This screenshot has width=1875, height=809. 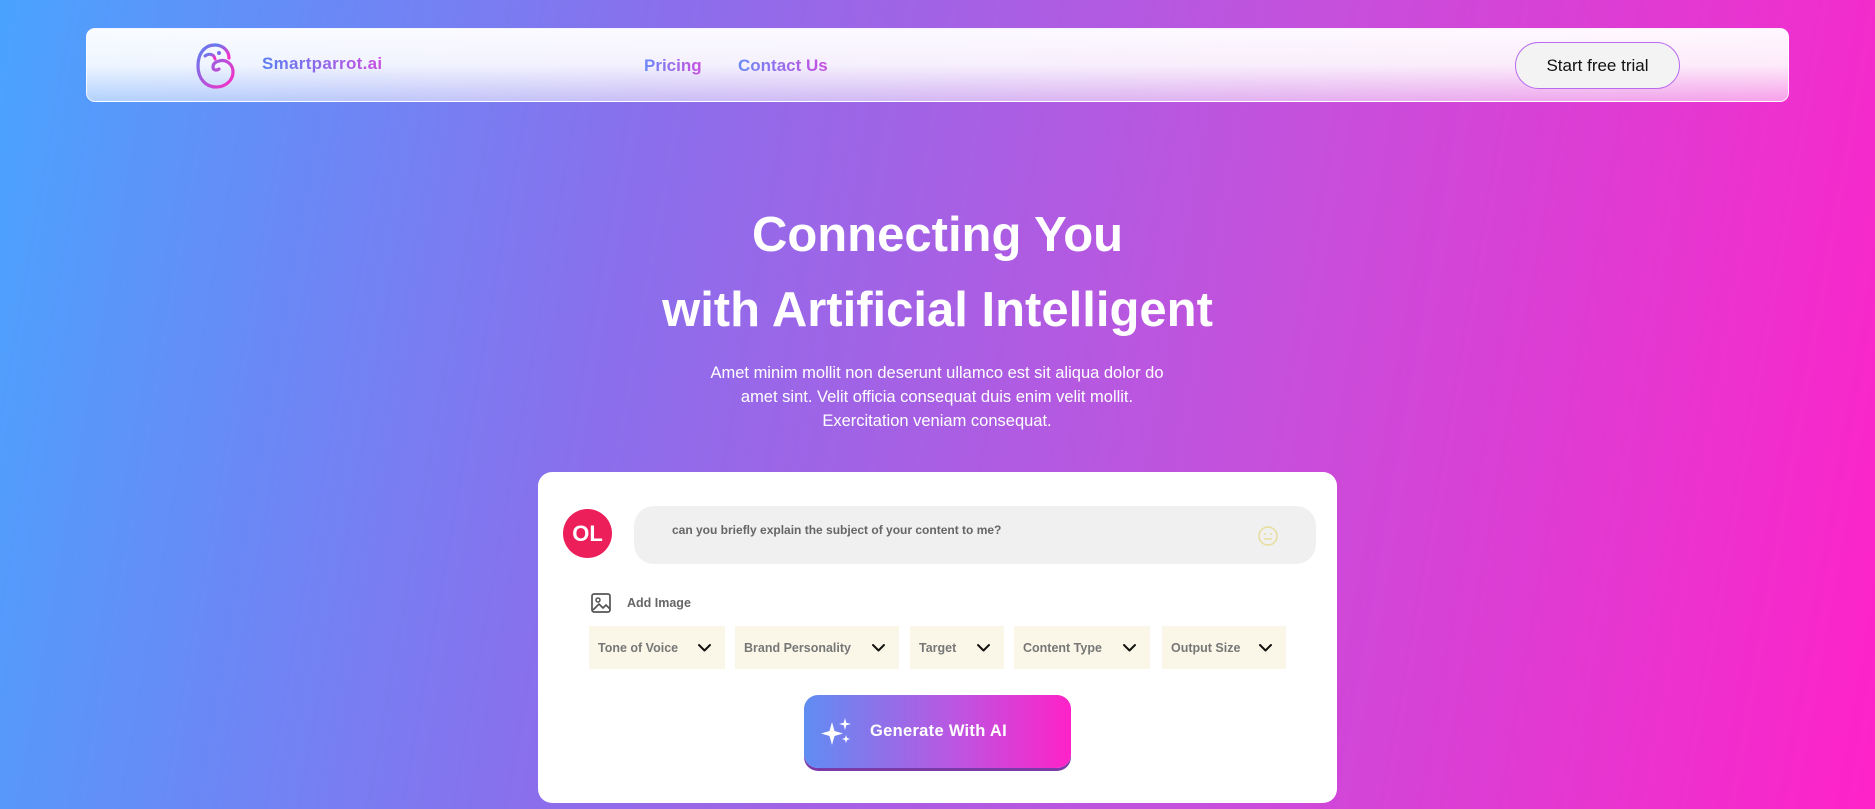 I want to click on image-icon, so click(x=601, y=603).